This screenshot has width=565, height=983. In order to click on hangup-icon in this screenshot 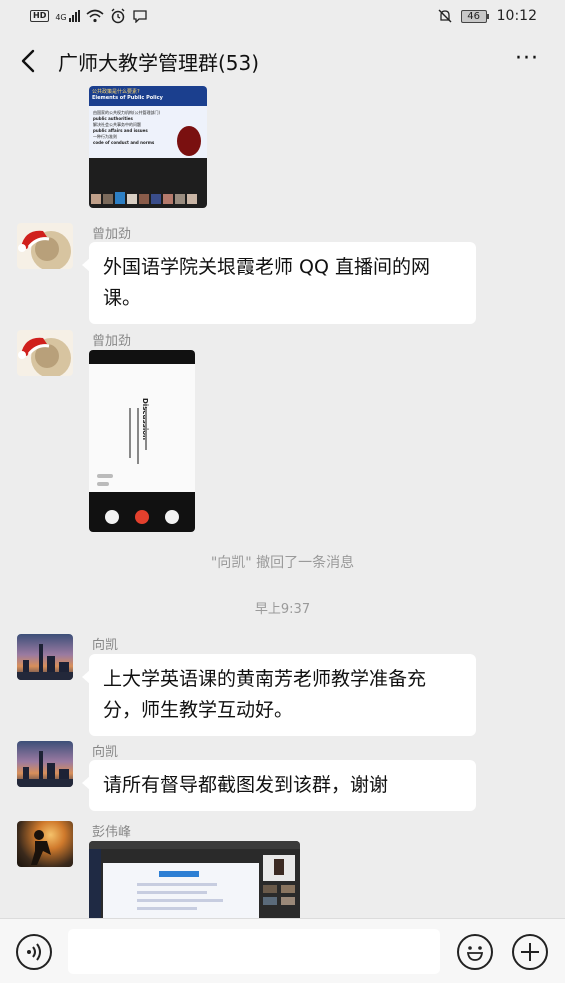, I will do `click(142, 517)`.